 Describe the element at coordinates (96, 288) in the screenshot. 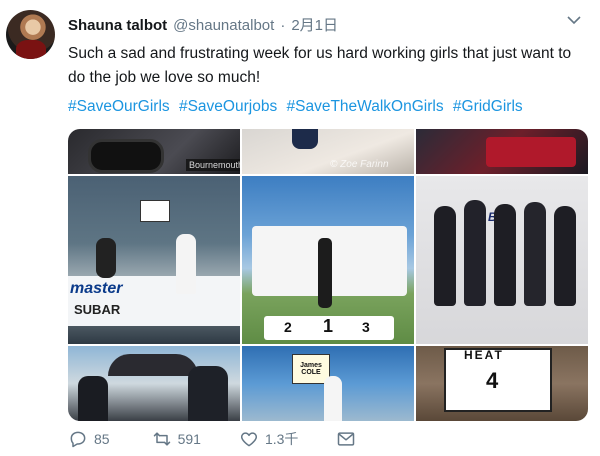

I see `car-livery-text: master` at that location.